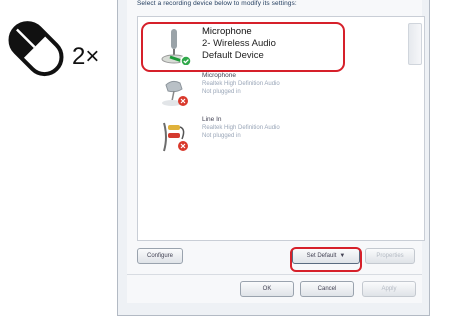 This screenshot has height=316, width=450. What do you see at coordinates (267, 289) in the screenshot?
I see `ok-button: OK` at bounding box center [267, 289].